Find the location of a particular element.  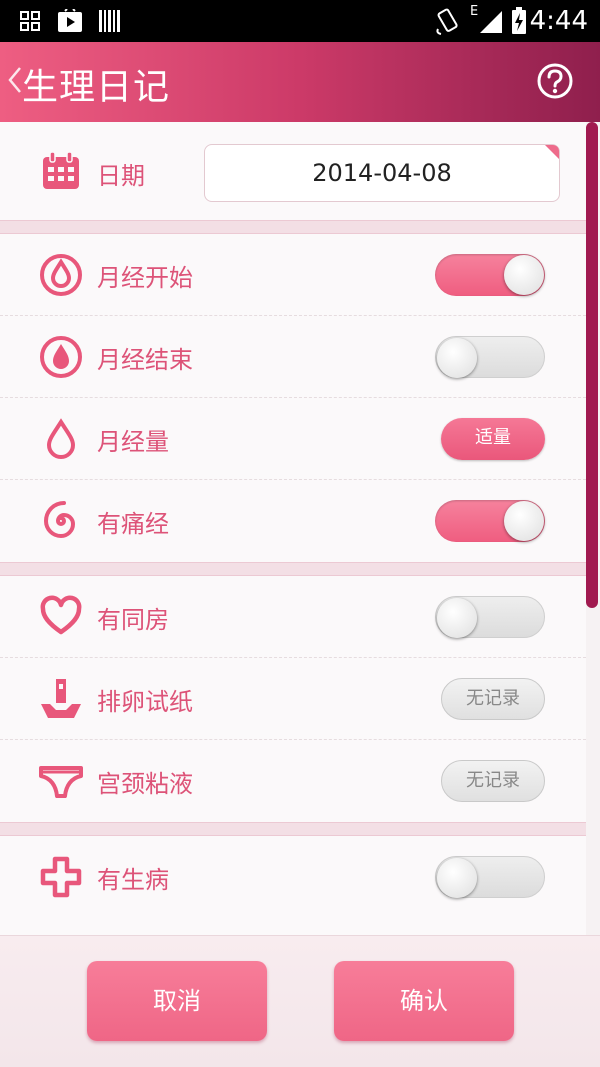

heart-icon is located at coordinates (61, 617).